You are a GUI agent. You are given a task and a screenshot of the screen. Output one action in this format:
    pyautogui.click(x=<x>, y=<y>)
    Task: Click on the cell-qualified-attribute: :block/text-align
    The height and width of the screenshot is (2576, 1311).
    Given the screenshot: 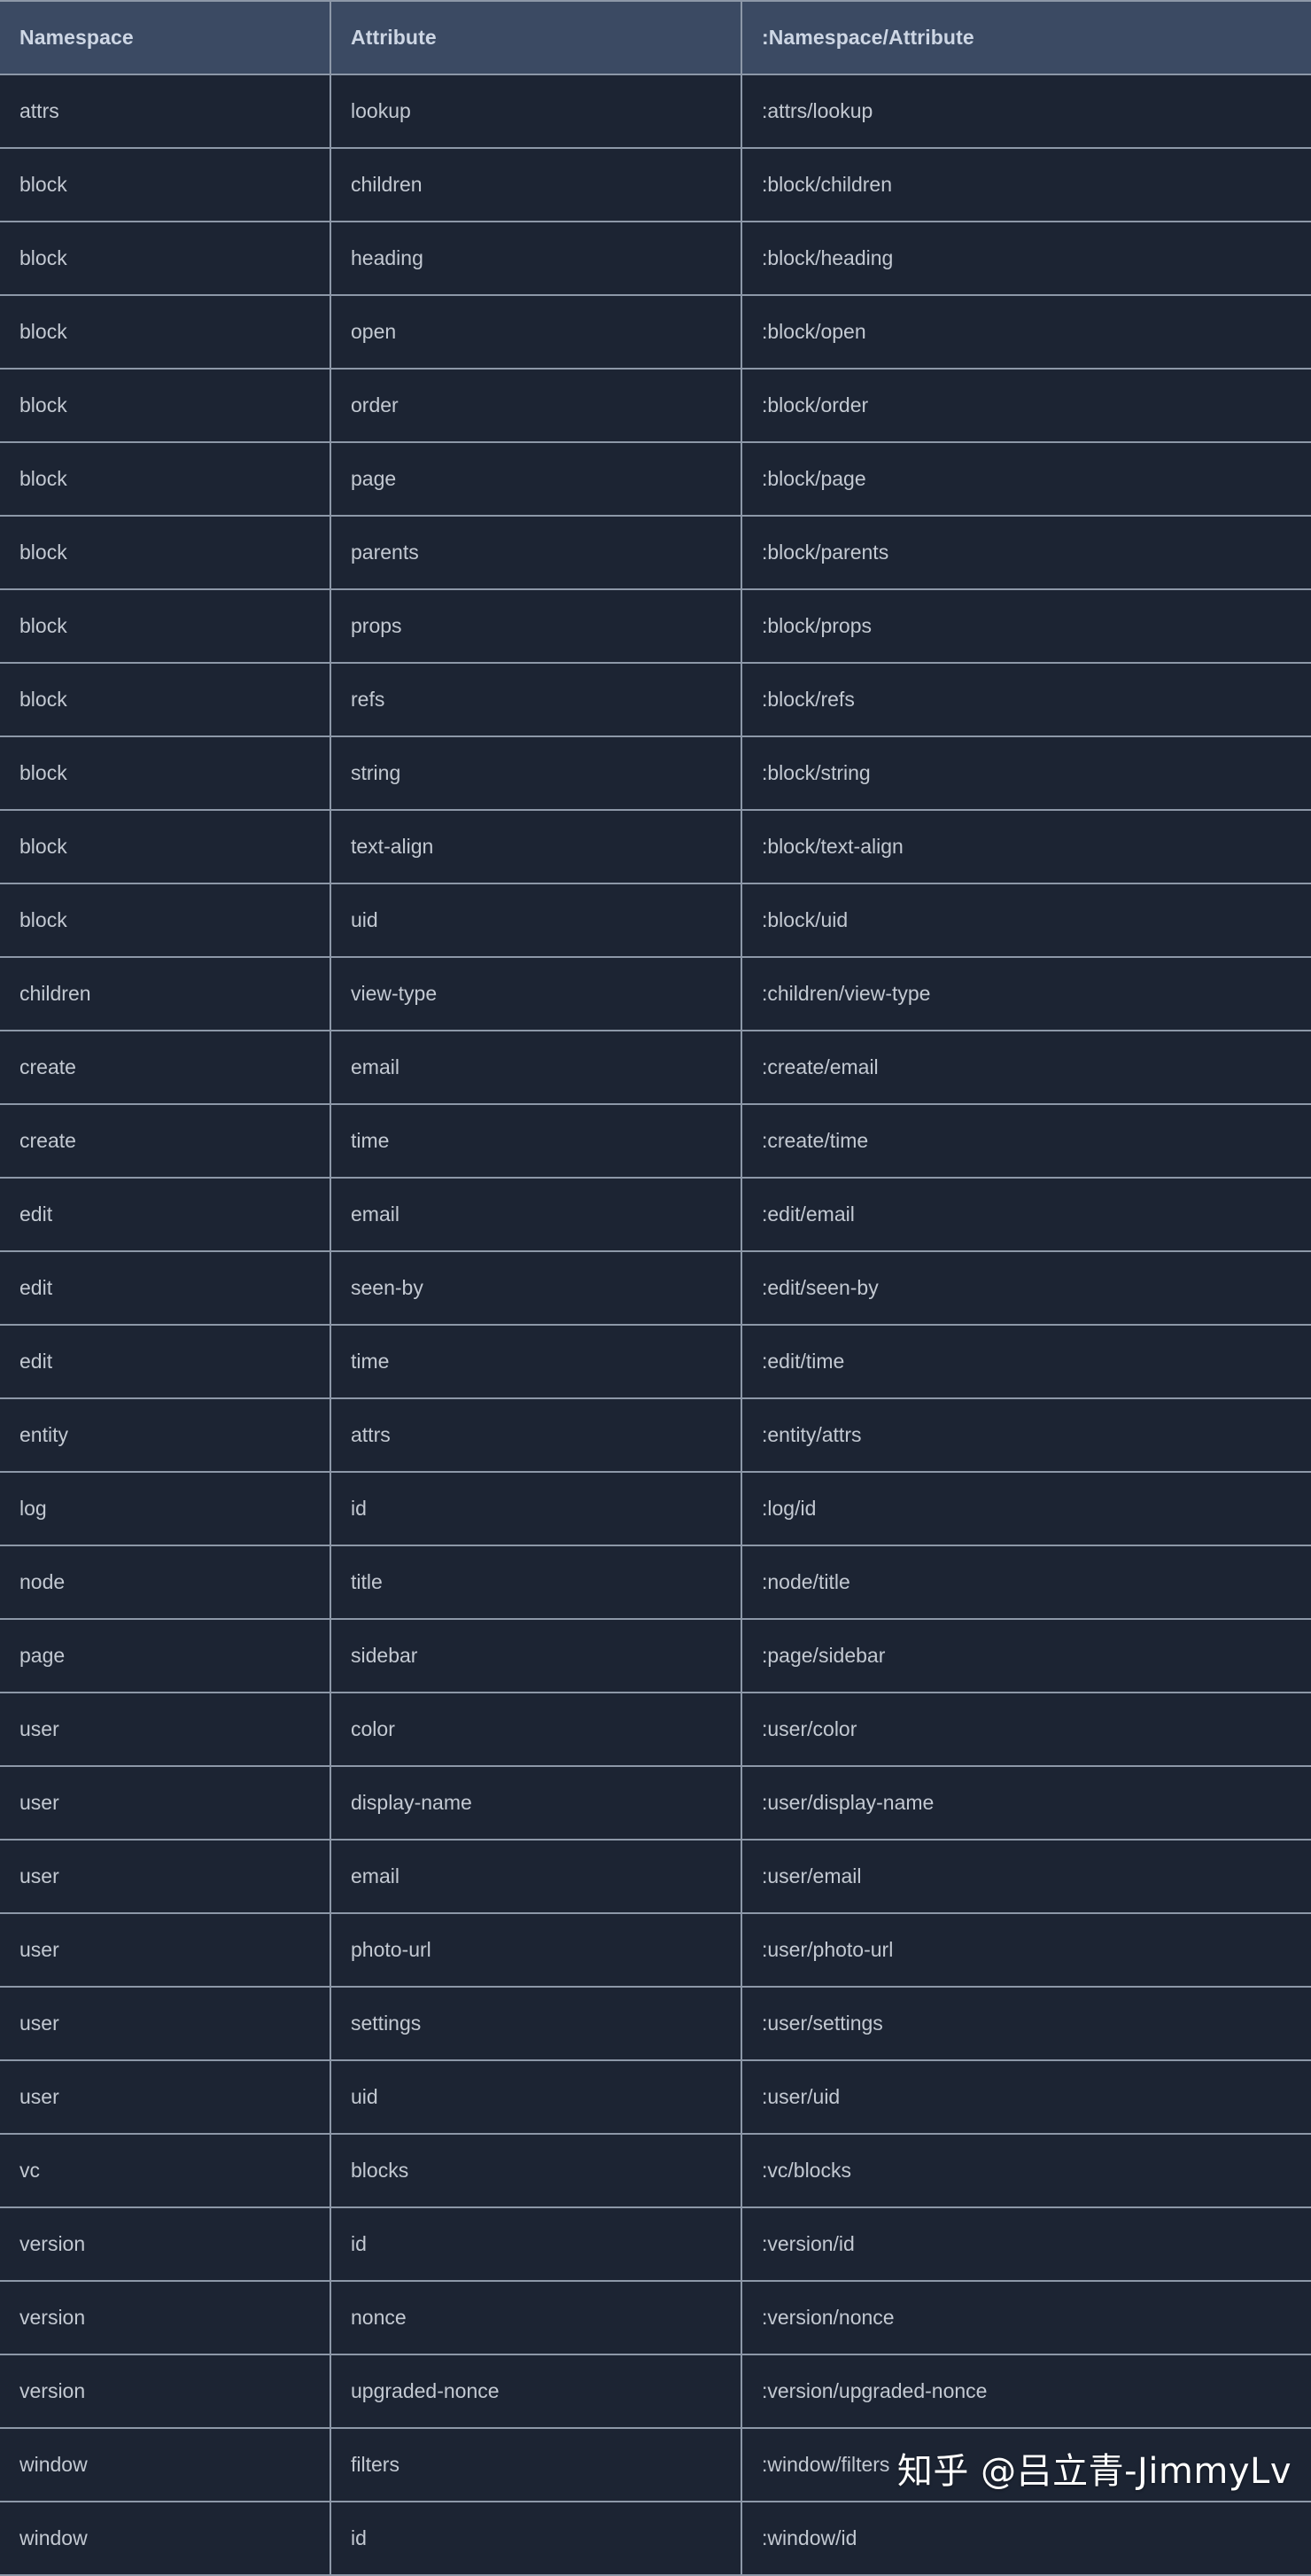 What is the action you would take?
    pyautogui.click(x=1026, y=847)
    